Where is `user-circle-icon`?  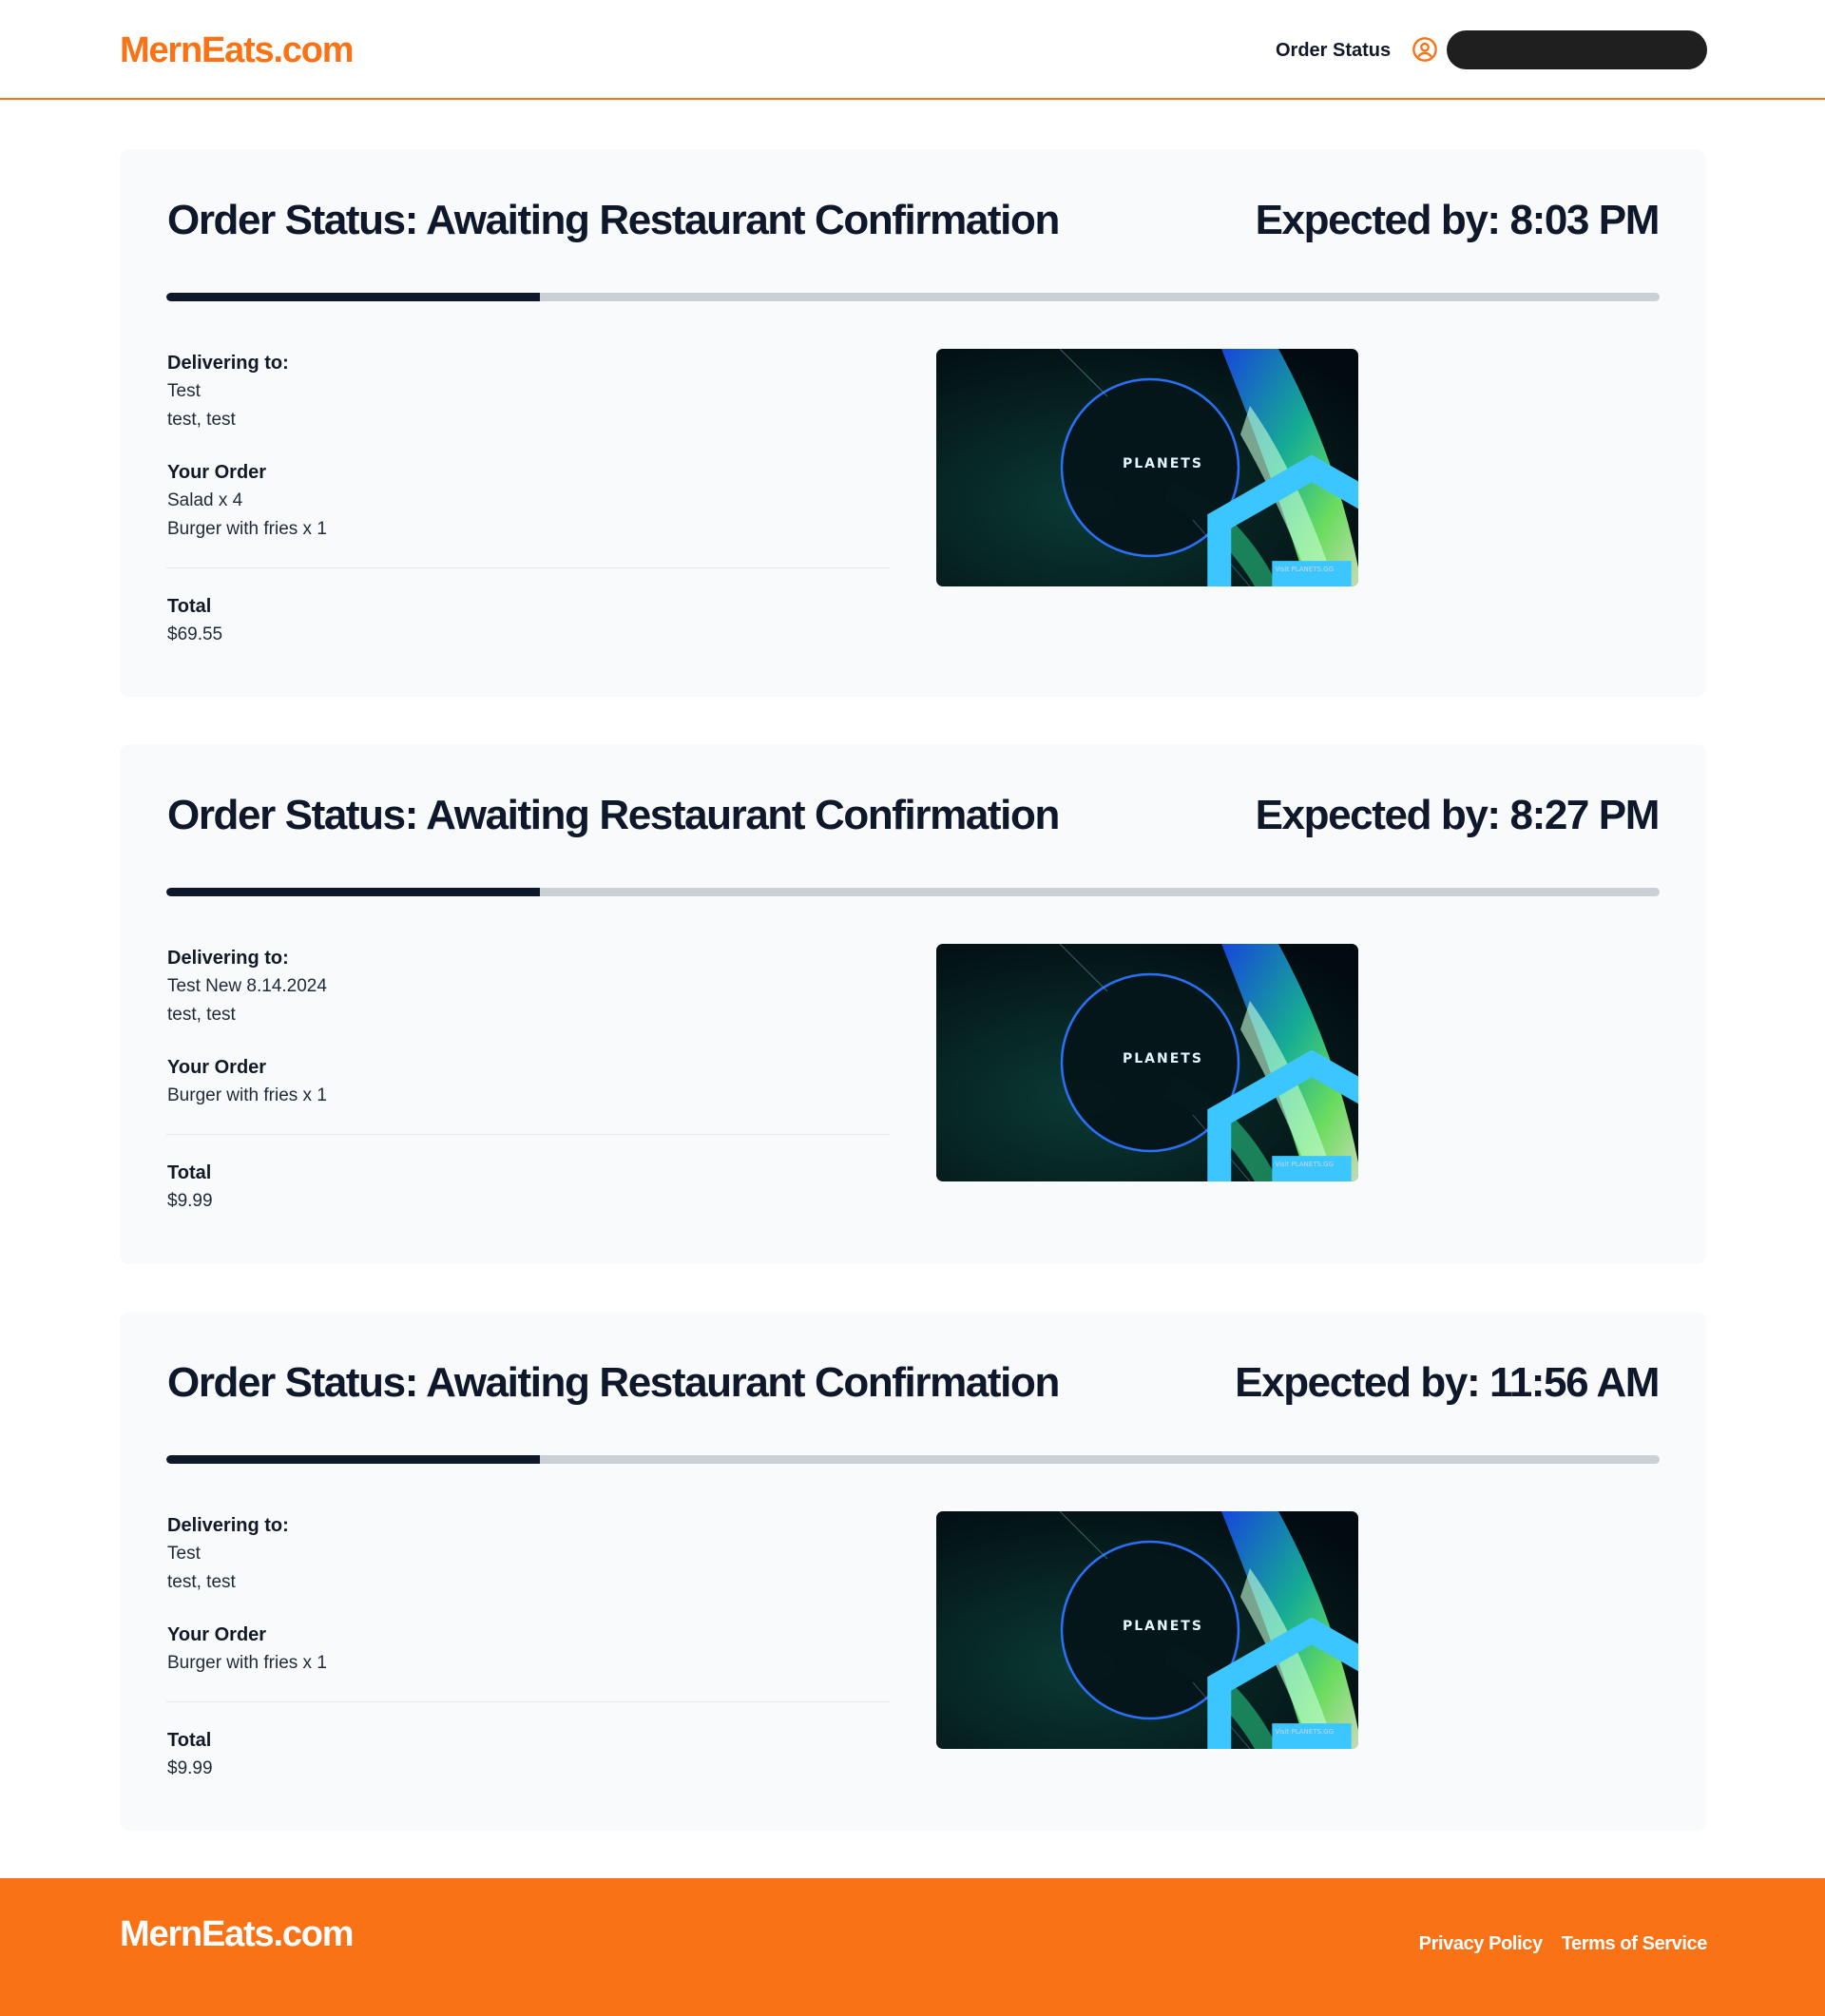
user-circle-icon is located at coordinates (1425, 49).